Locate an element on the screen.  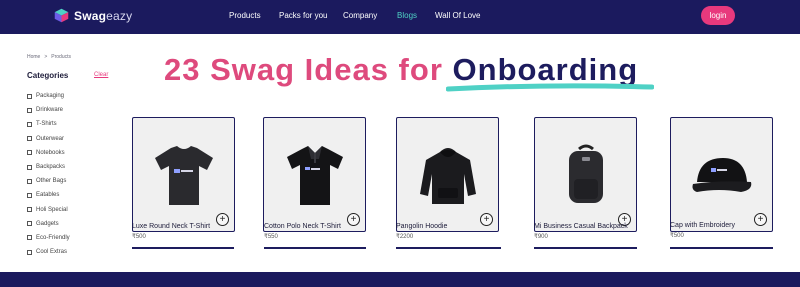
backpack-icon is located at coordinates (585, 173).